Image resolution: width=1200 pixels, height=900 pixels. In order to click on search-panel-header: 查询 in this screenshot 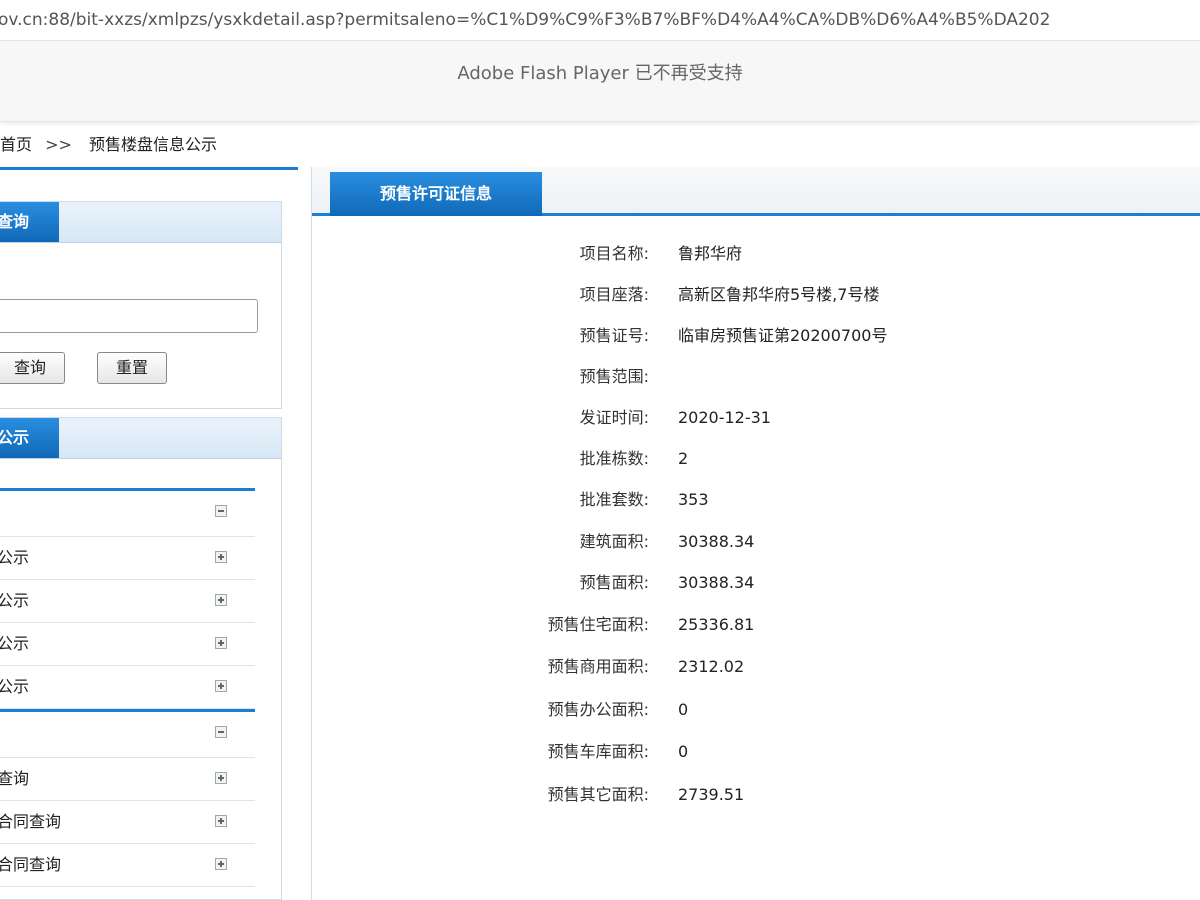, I will do `click(140, 222)`.